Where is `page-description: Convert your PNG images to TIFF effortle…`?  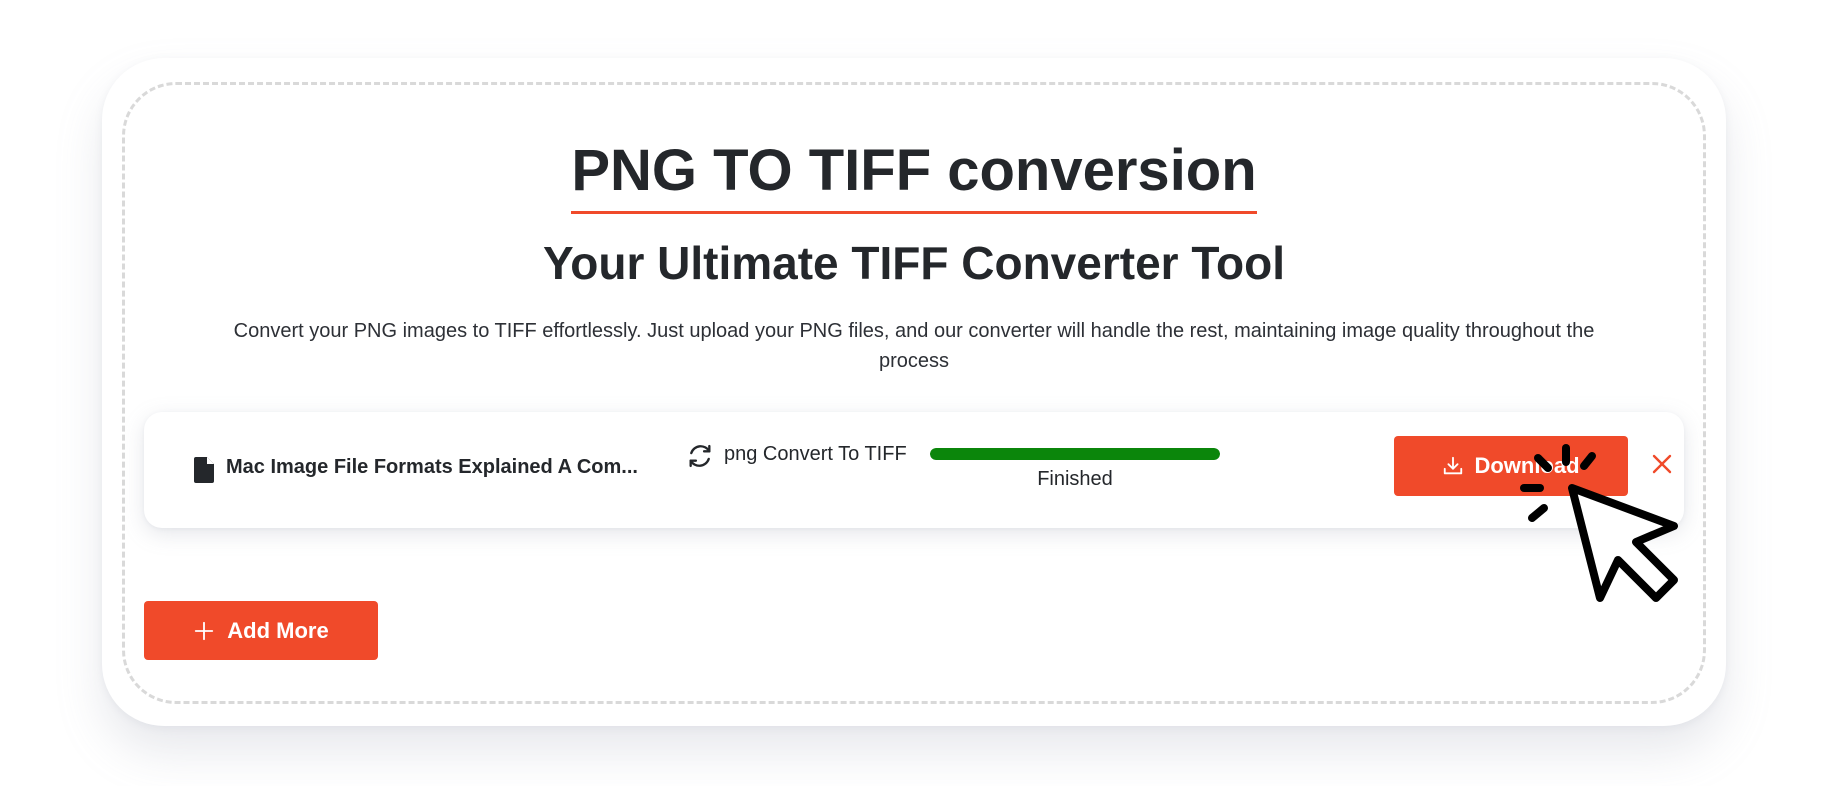 page-description: Convert your PNG images to TIFF effortle… is located at coordinates (914, 346).